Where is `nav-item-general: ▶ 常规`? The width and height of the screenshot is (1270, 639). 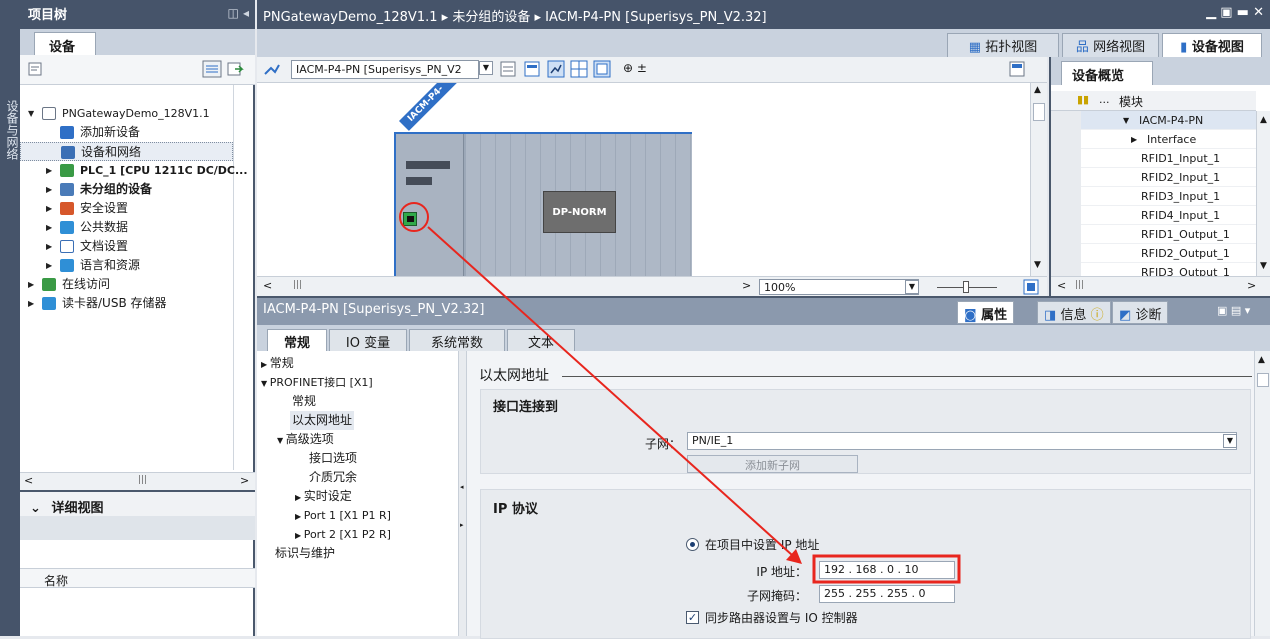 nav-item-general: ▶ 常规 is located at coordinates (277, 363).